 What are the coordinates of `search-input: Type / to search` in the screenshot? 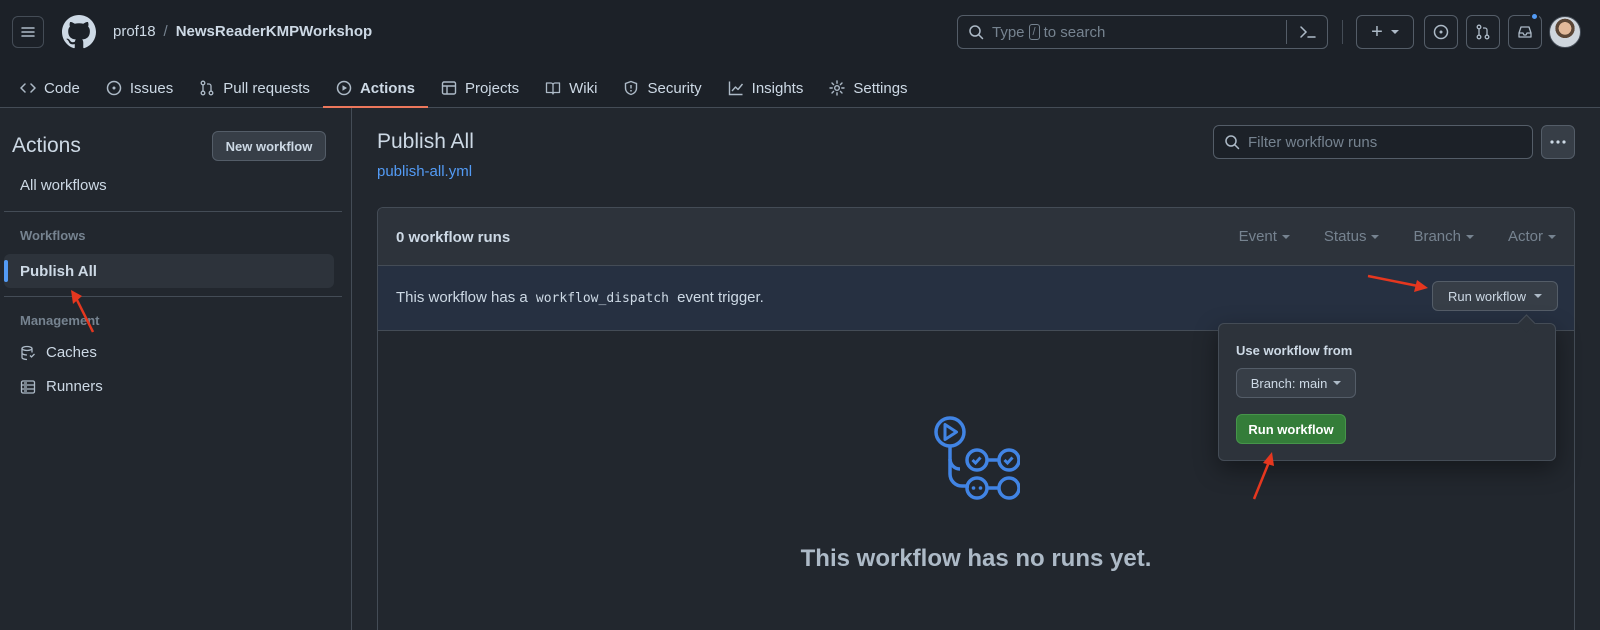 It's located at (1142, 32).